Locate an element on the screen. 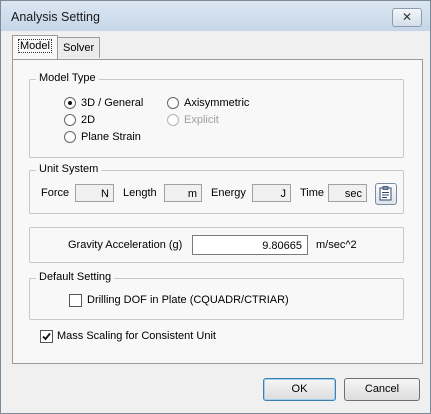  model-type-title: Model Type is located at coordinates (67, 78).